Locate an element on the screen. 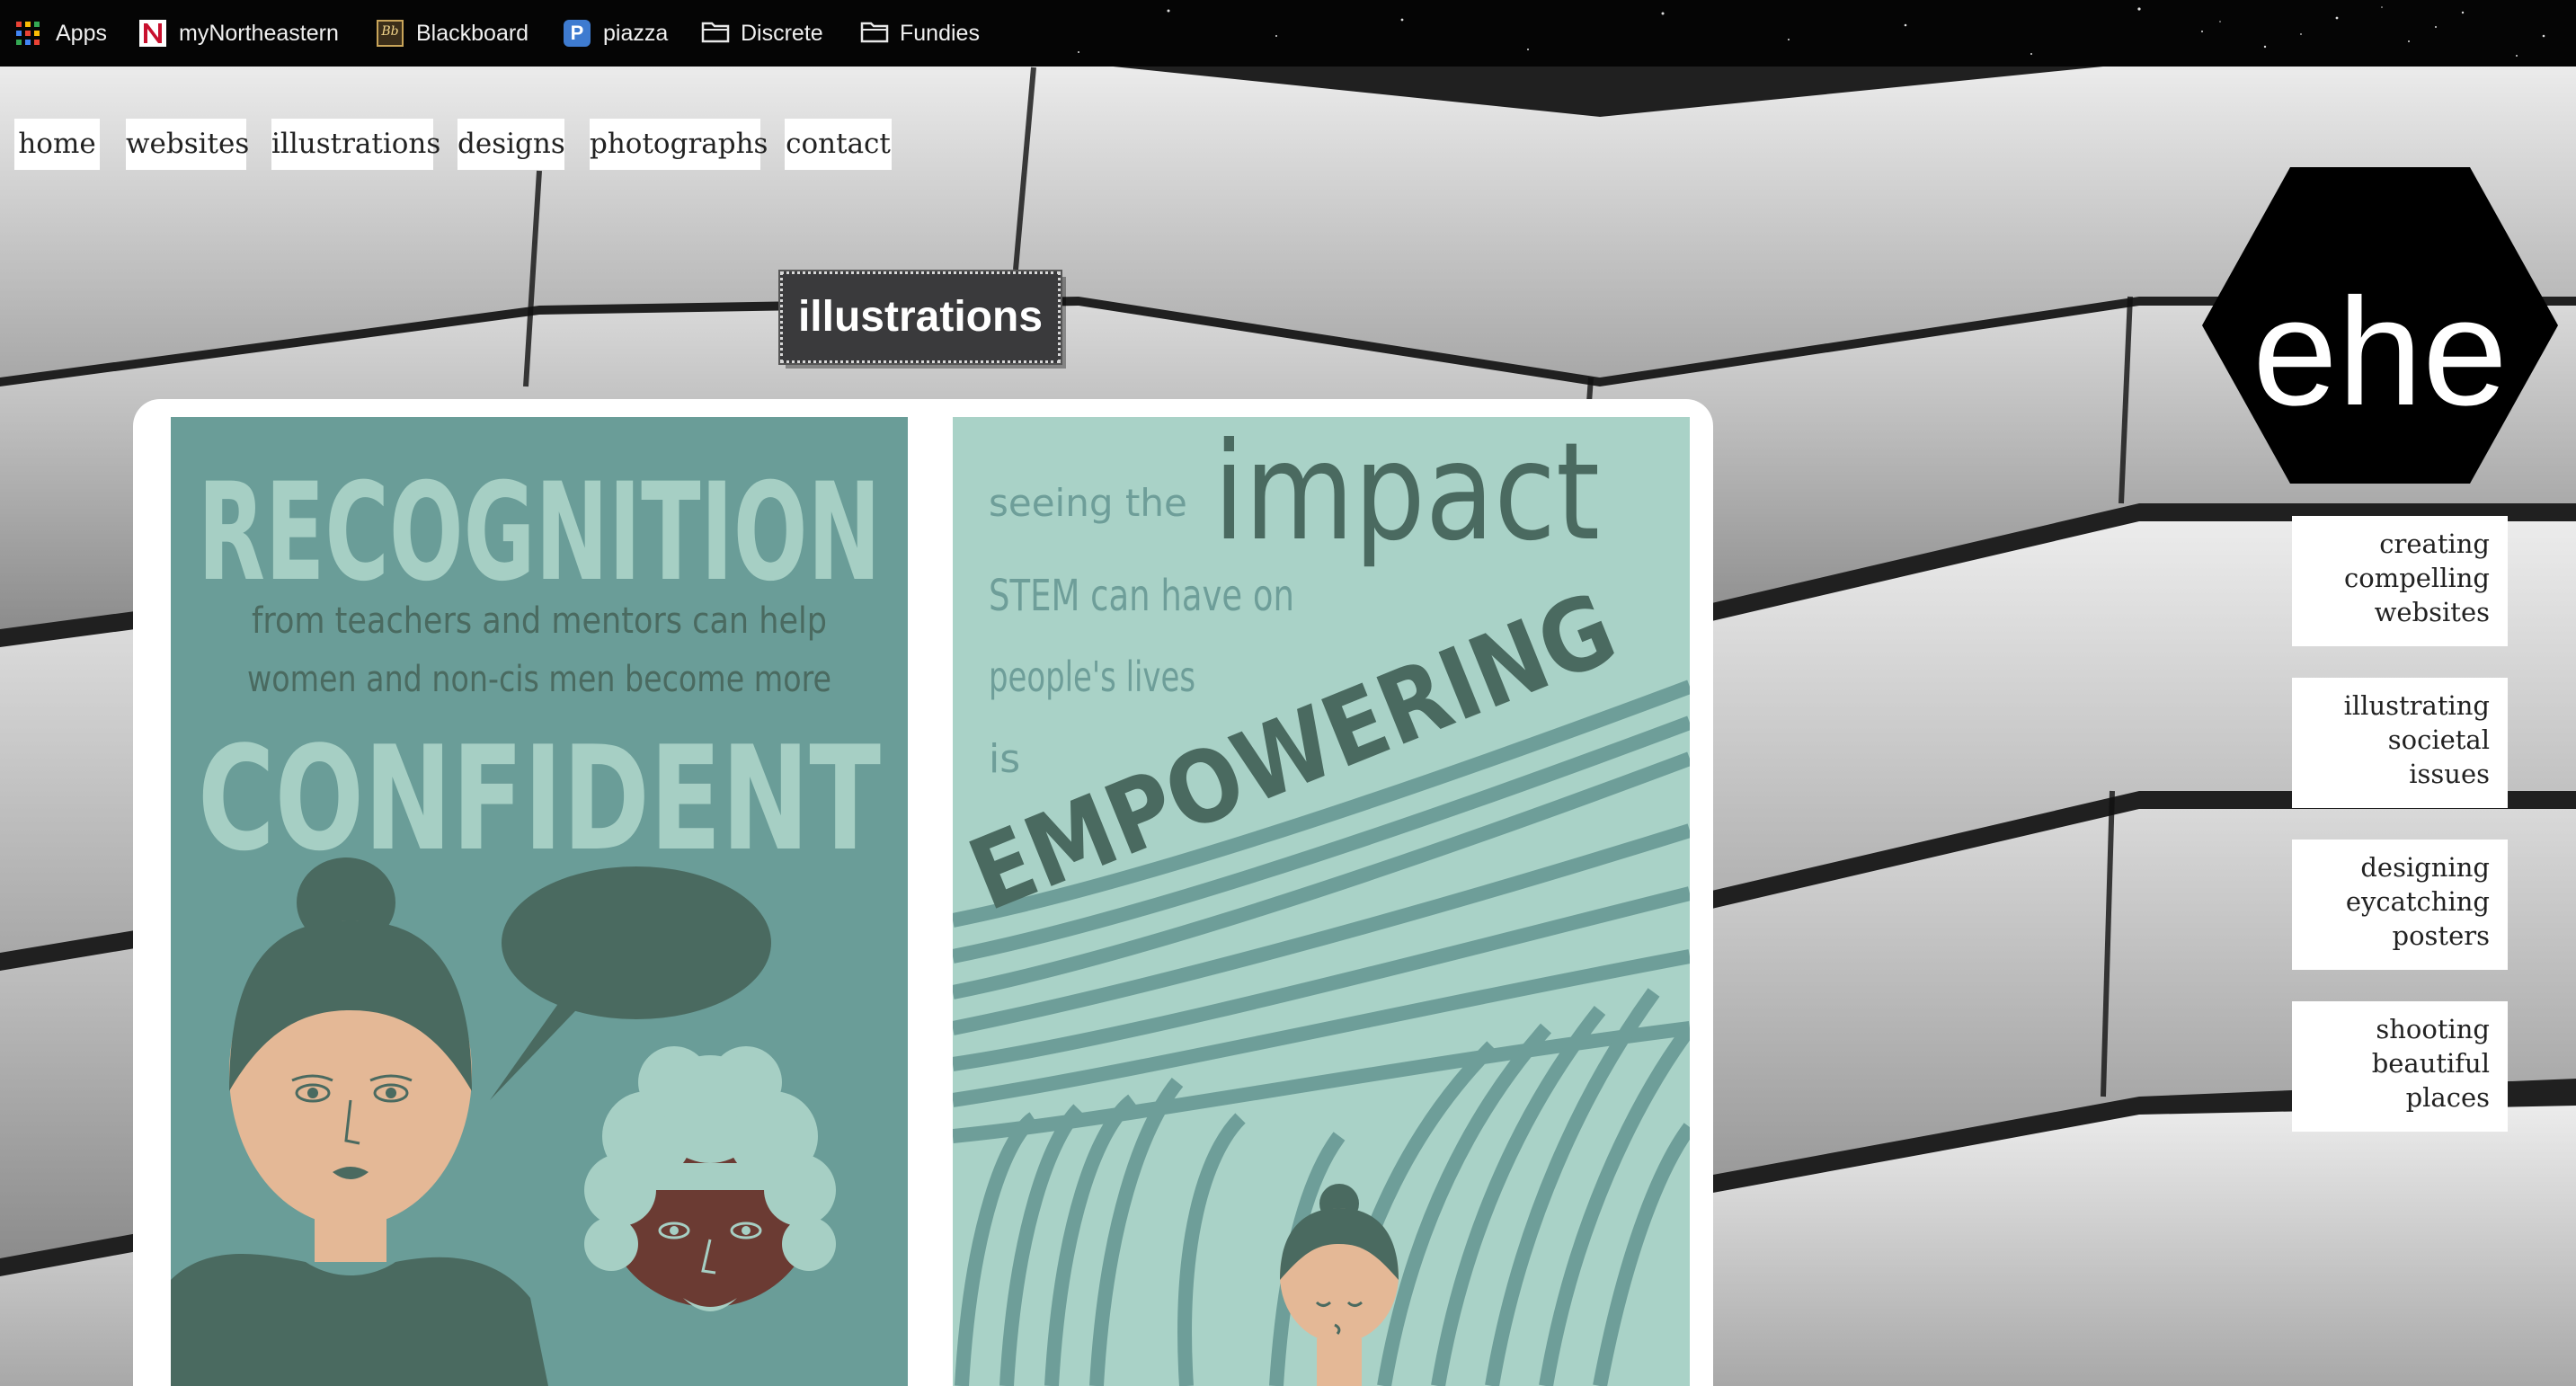 The width and height of the screenshot is (2576, 1386). card-line: designing is located at coordinates (2425, 867).